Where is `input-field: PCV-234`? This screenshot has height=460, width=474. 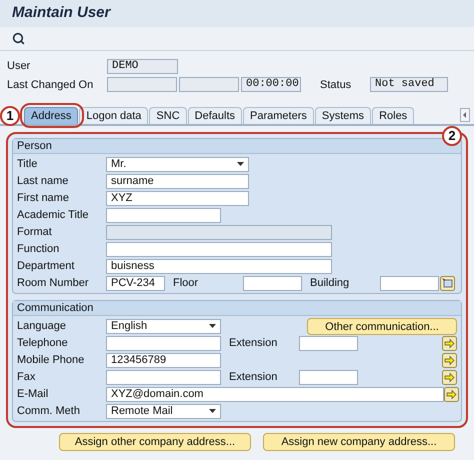
input-field: PCV-234 is located at coordinates (135, 283).